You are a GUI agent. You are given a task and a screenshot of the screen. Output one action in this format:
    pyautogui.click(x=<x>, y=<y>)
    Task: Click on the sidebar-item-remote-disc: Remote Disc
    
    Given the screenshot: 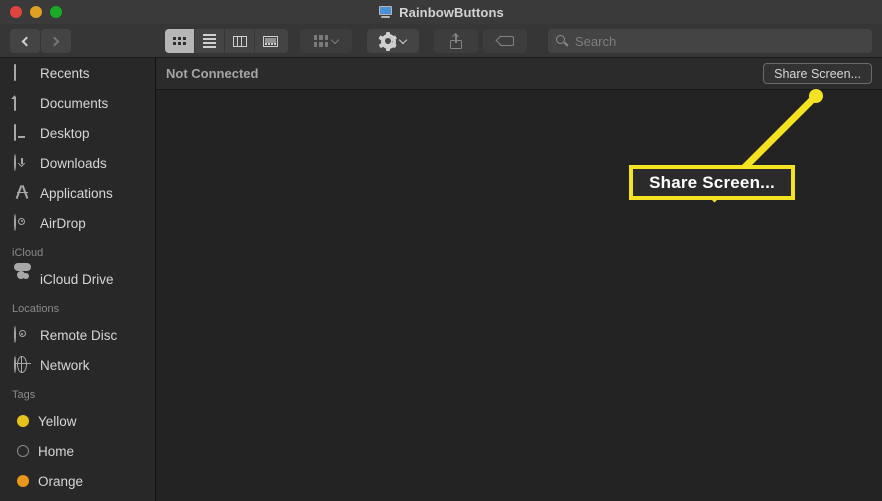 What is the action you would take?
    pyautogui.click(x=77, y=335)
    